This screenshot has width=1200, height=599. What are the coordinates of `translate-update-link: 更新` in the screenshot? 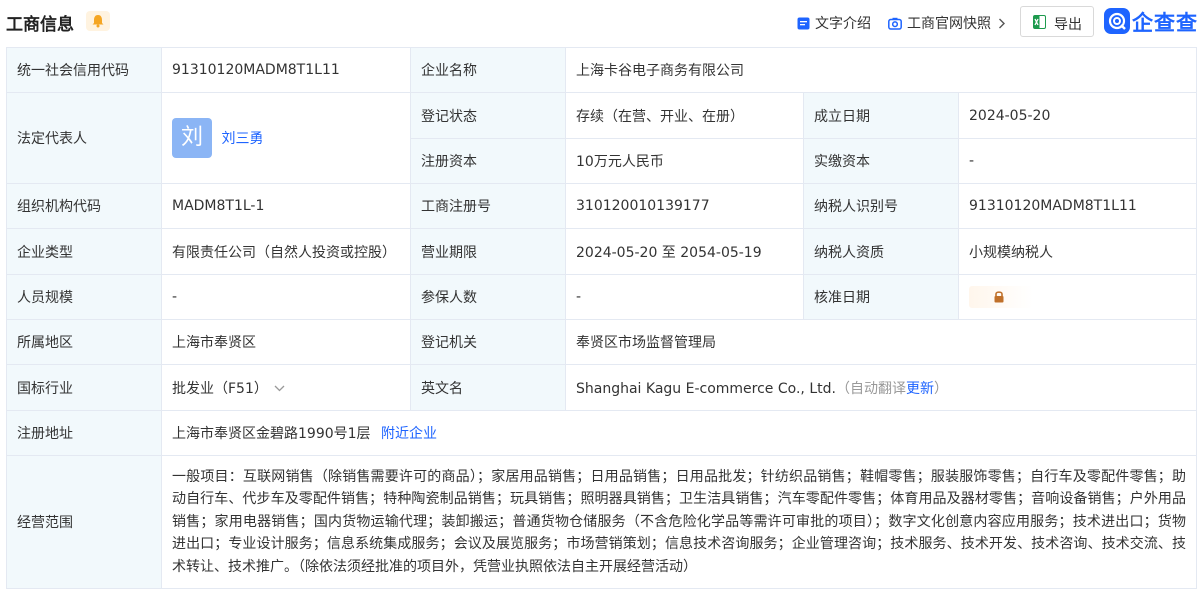 It's located at (920, 389).